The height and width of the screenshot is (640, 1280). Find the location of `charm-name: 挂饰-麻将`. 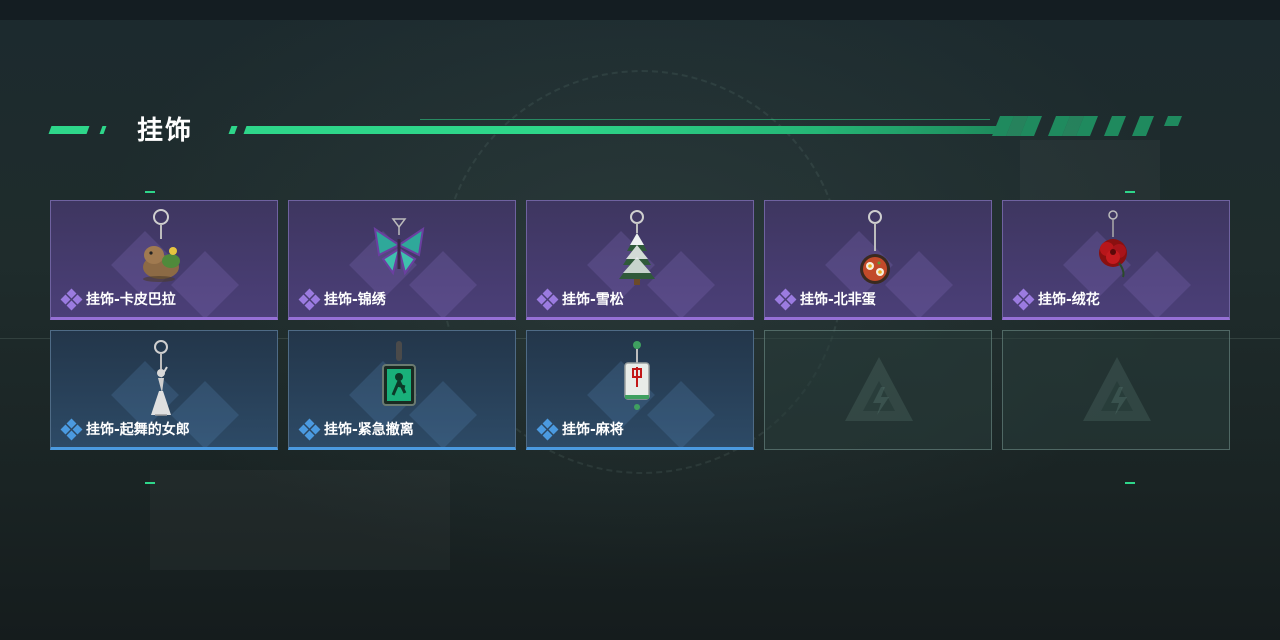

charm-name: 挂饰-麻将 is located at coordinates (593, 430).